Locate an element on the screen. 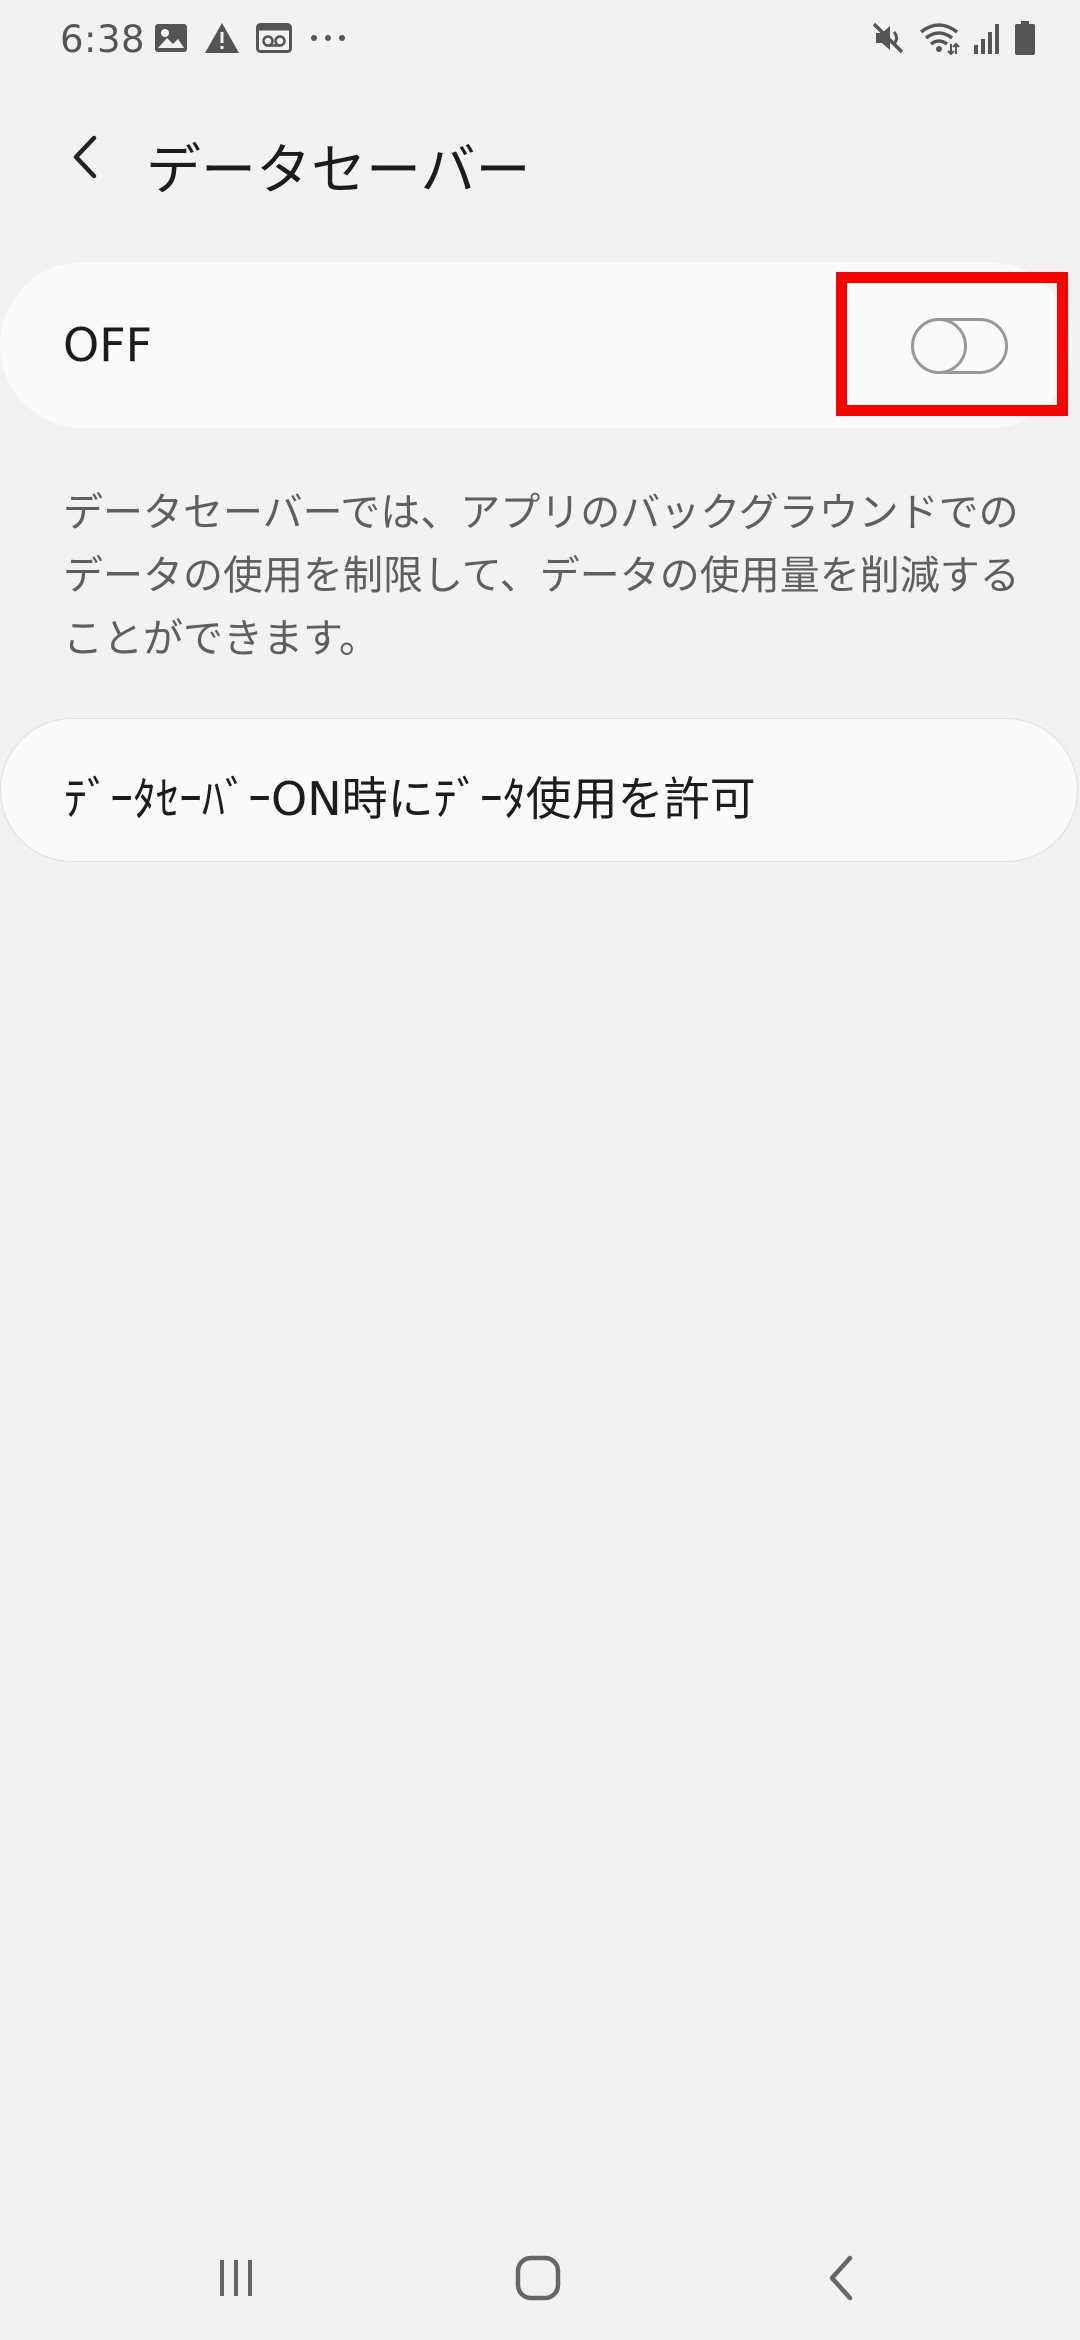 Image resolution: width=1080 pixels, height=2340 pixels. app-header: データセーバー is located at coordinates (540, 159).